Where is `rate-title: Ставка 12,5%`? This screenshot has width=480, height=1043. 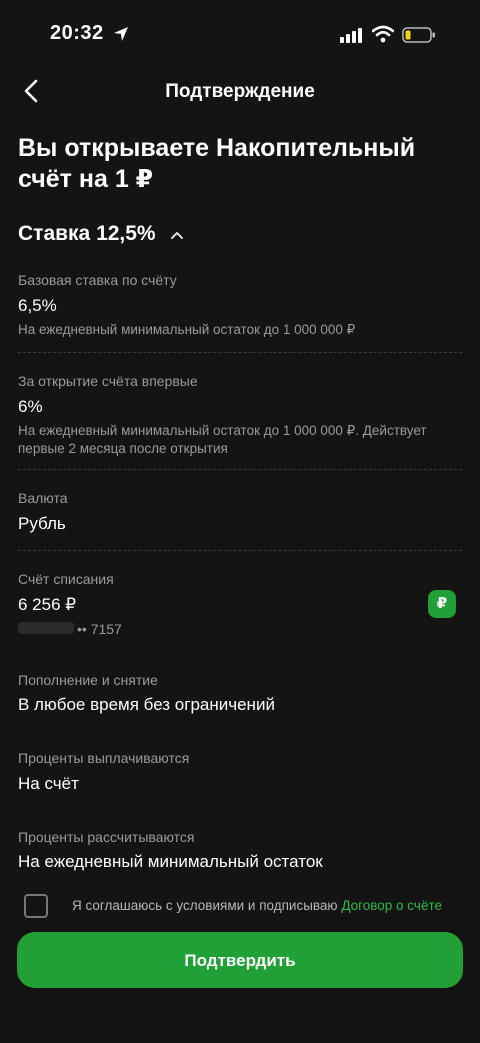 rate-title: Ставка 12,5% is located at coordinates (87, 234).